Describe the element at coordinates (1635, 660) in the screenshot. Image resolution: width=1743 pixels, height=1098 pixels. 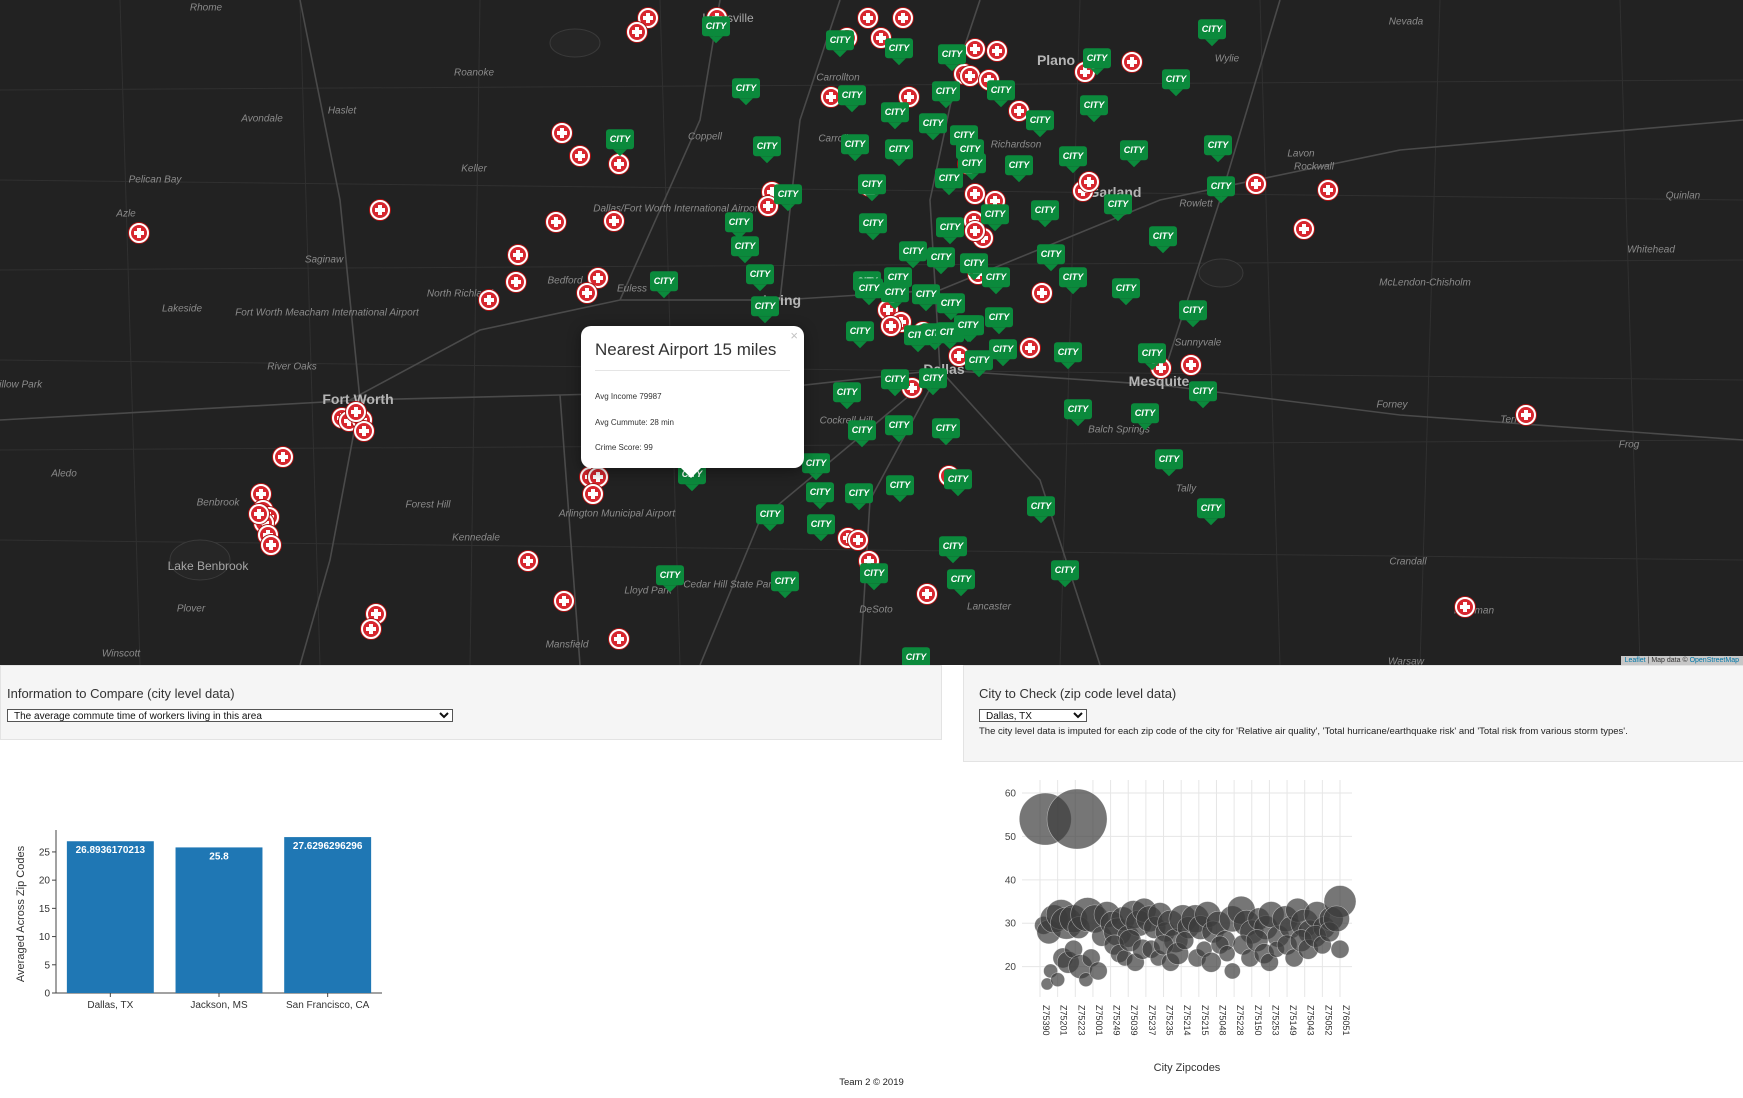
I see `leaflet-link: Leaflet` at that location.